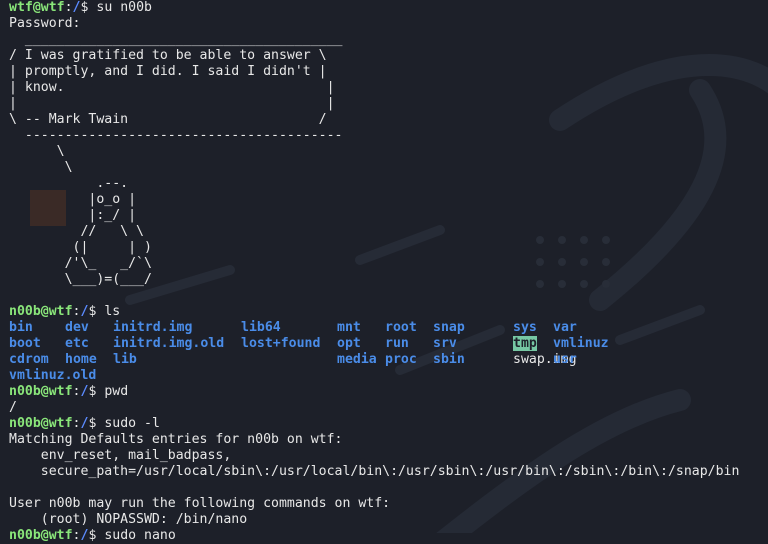  I want to click on ls-entry: home, so click(81, 359).